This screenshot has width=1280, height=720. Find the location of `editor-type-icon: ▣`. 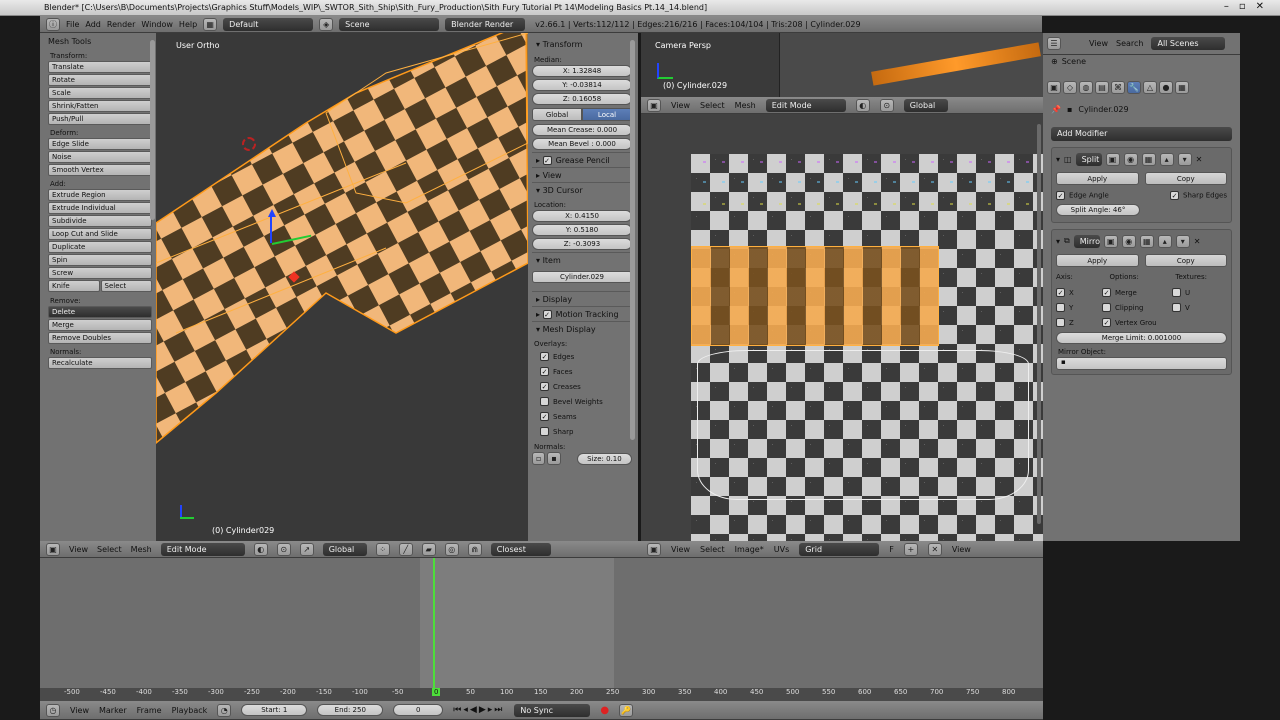

editor-type-icon: ▣ is located at coordinates (654, 105).